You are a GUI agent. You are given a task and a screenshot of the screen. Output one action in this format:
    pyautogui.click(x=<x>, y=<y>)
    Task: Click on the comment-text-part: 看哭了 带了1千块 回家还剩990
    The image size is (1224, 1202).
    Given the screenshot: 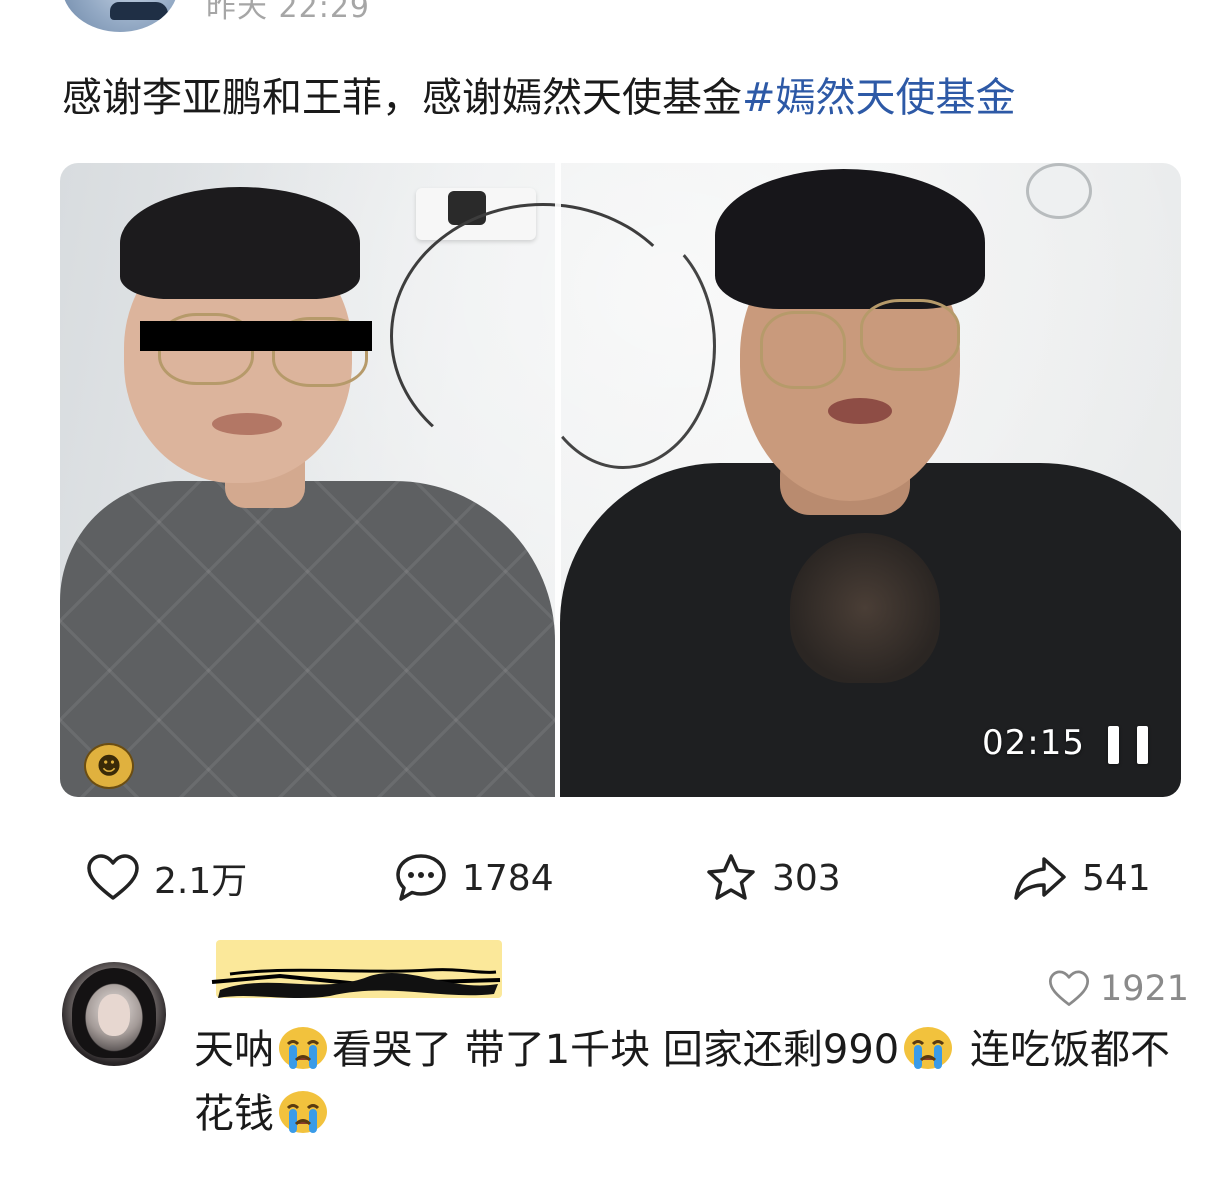 What is the action you would take?
    pyautogui.click(x=616, y=1050)
    